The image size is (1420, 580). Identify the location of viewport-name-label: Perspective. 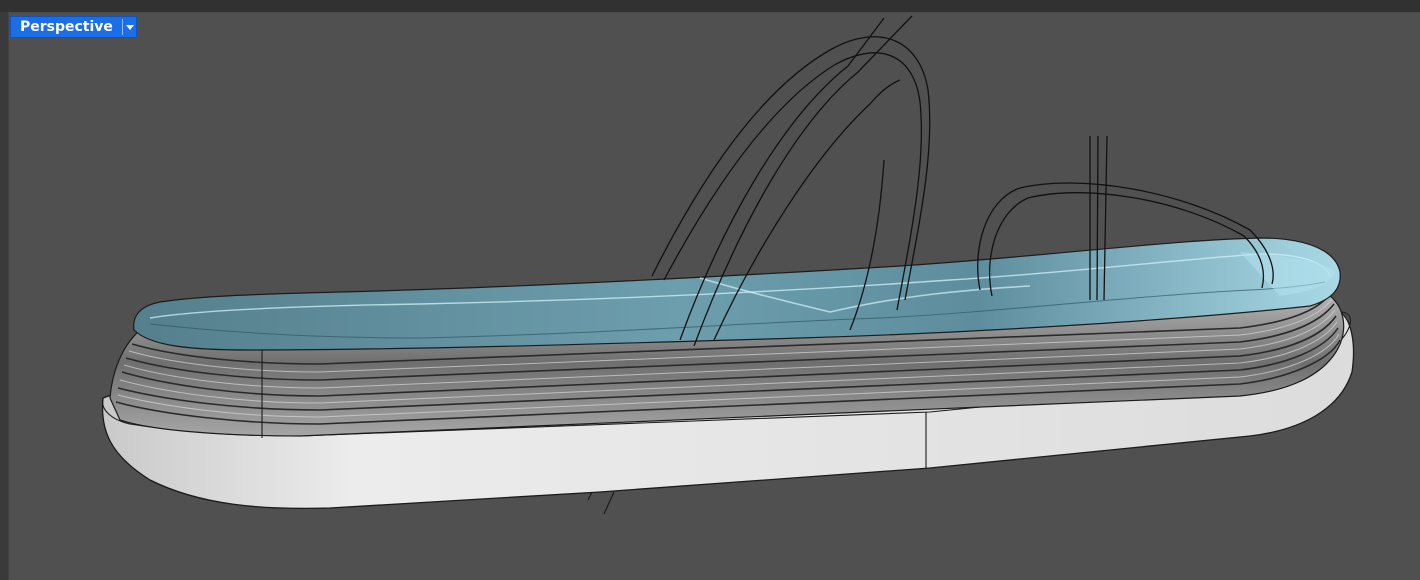
(66, 27).